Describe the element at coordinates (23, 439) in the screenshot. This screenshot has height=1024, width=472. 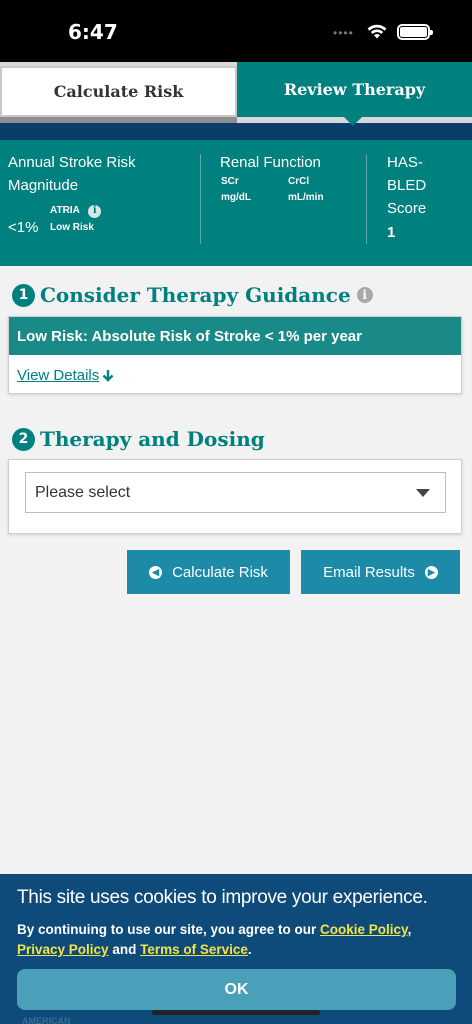
I see `step-number: 2` at that location.